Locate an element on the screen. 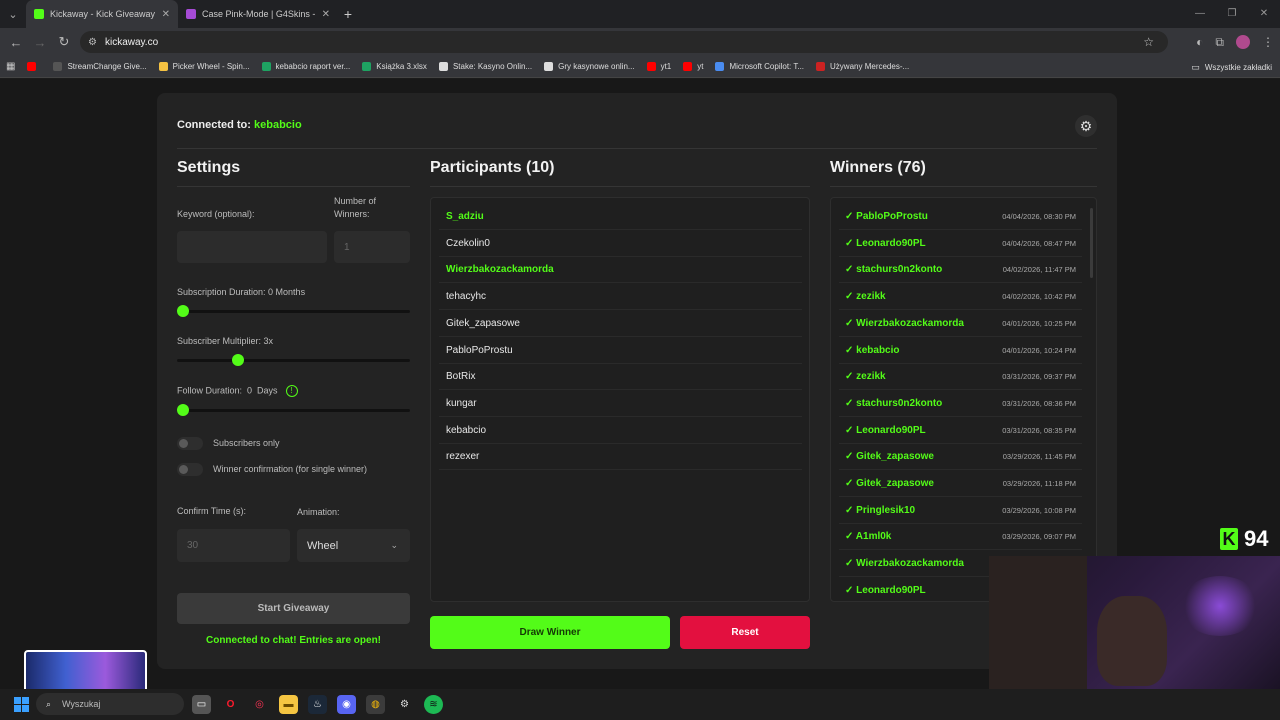 Image resolution: width=1280 pixels, height=720 pixels. participant-row: tehacyhc is located at coordinates (620, 297).